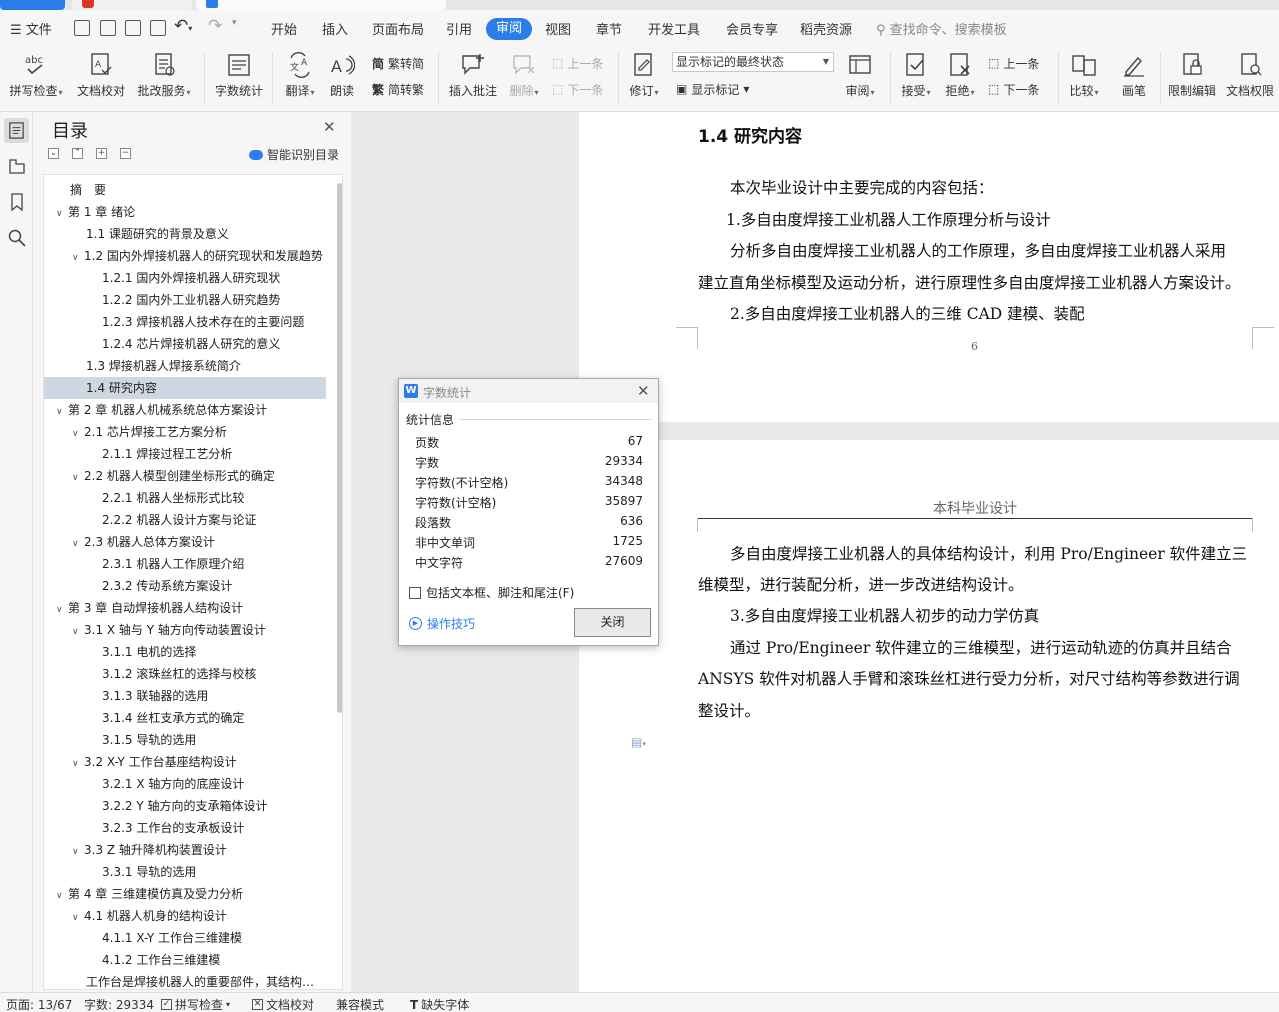  I want to click on toc-item: 2.1.1 焊接过程工艺分析, so click(185, 454).